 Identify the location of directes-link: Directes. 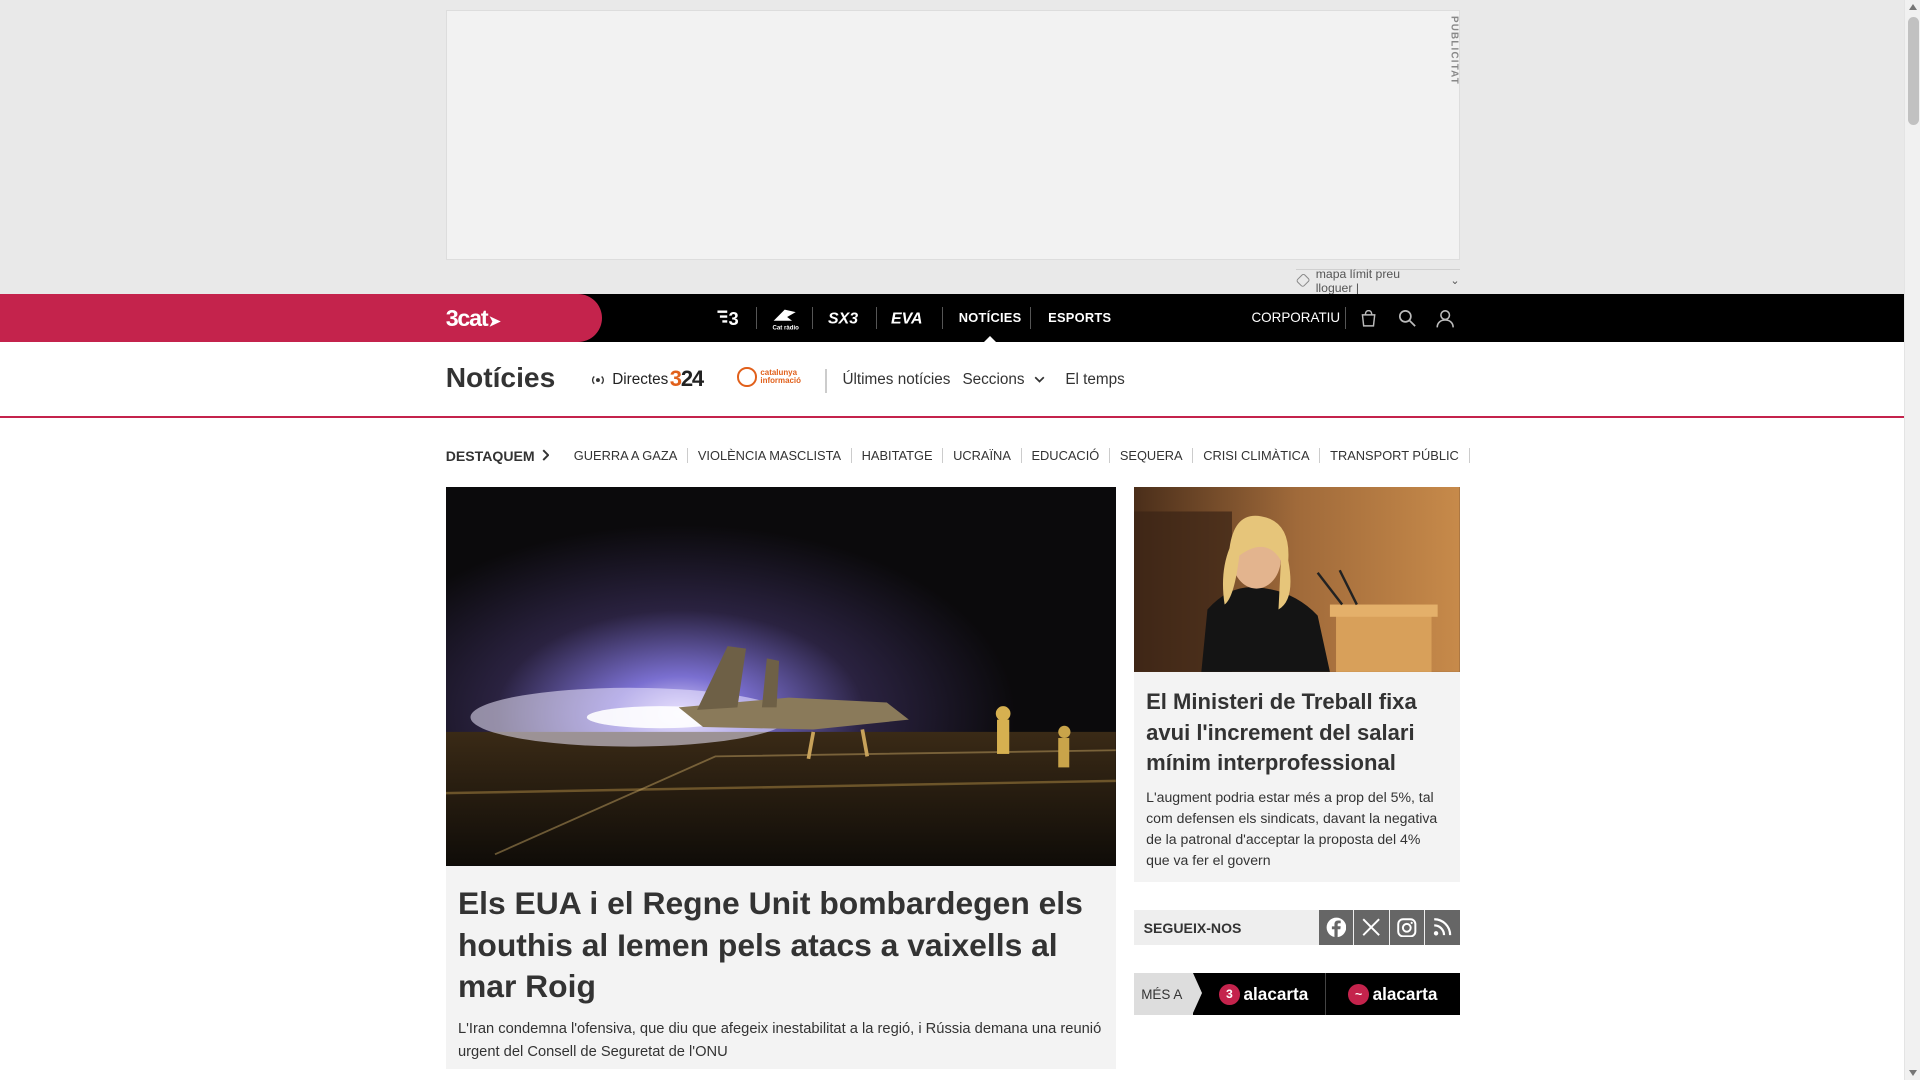
(629, 380).